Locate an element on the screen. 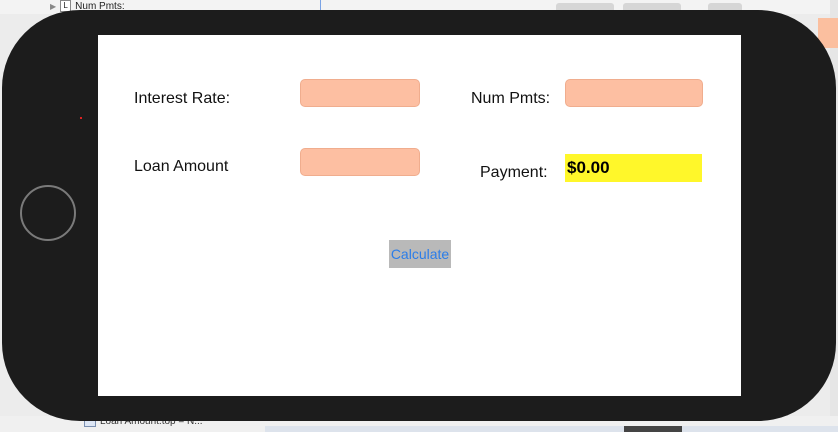 This screenshot has height=432, width=838. calculate-button: Calculate is located at coordinates (420, 254).